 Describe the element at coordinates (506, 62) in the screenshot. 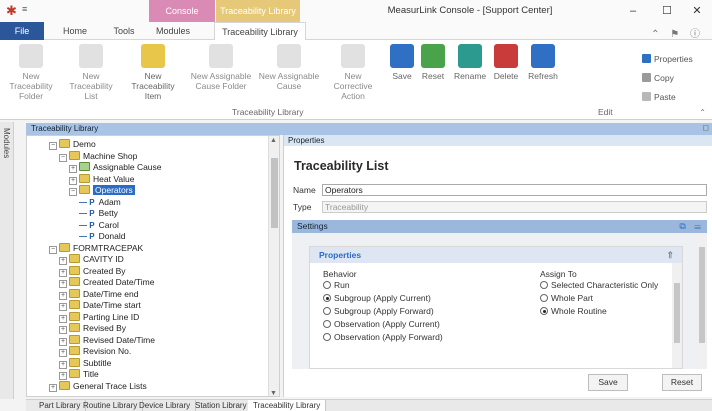

I see `delete-button: Delete` at that location.